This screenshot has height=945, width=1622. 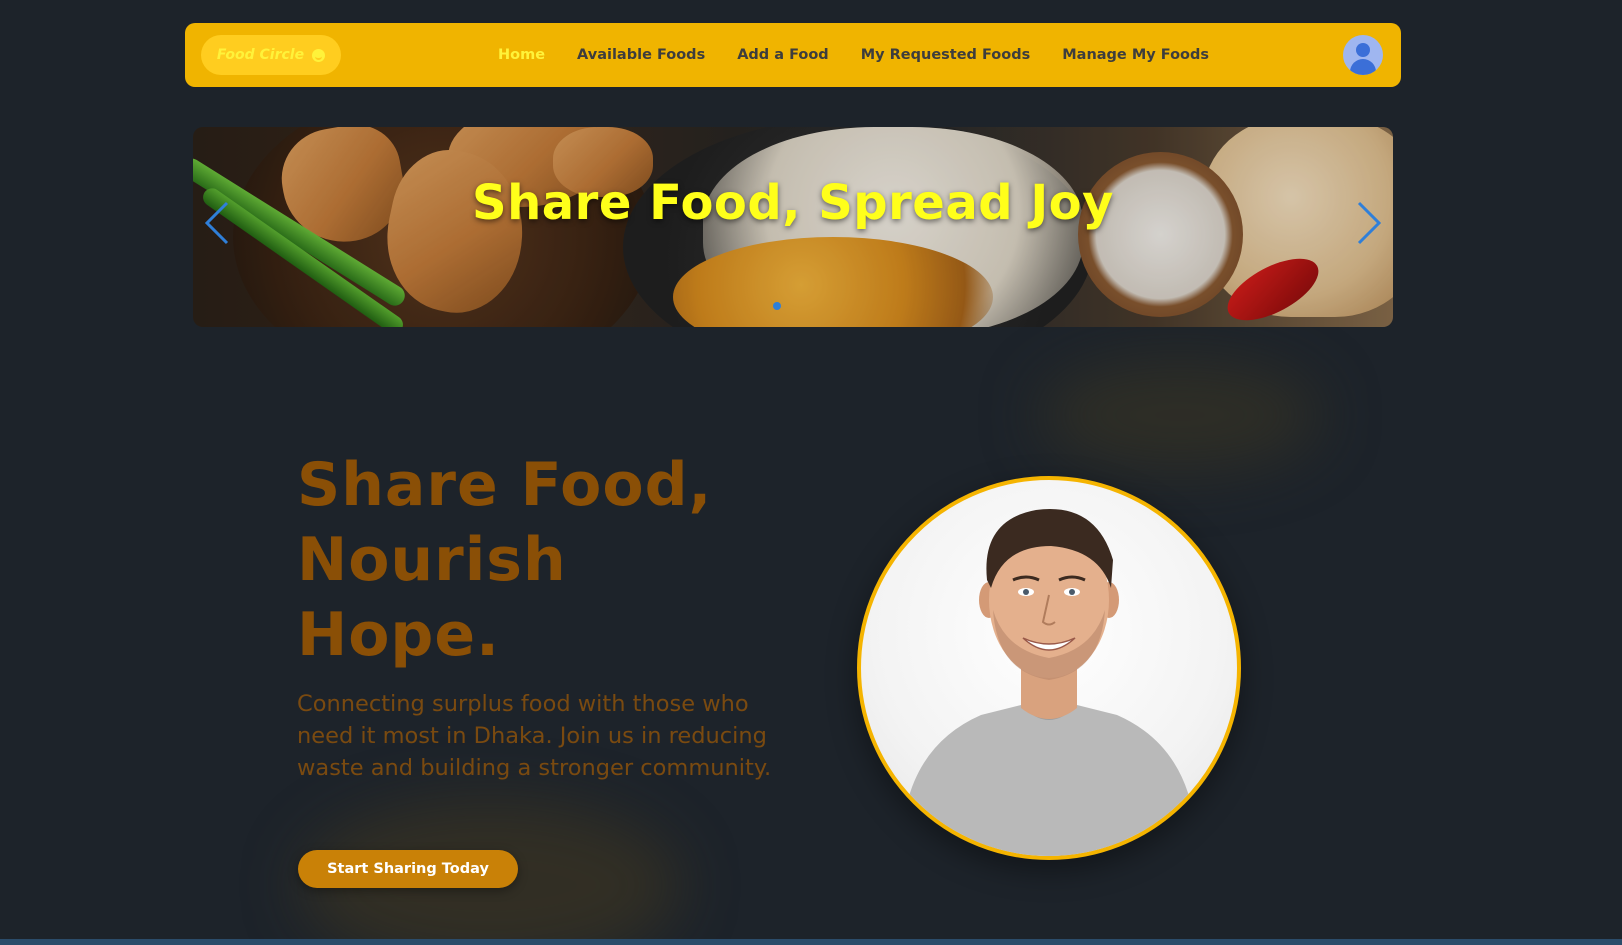 I want to click on nav-link-my-requested-foods: My Requested Foods, so click(x=946, y=55).